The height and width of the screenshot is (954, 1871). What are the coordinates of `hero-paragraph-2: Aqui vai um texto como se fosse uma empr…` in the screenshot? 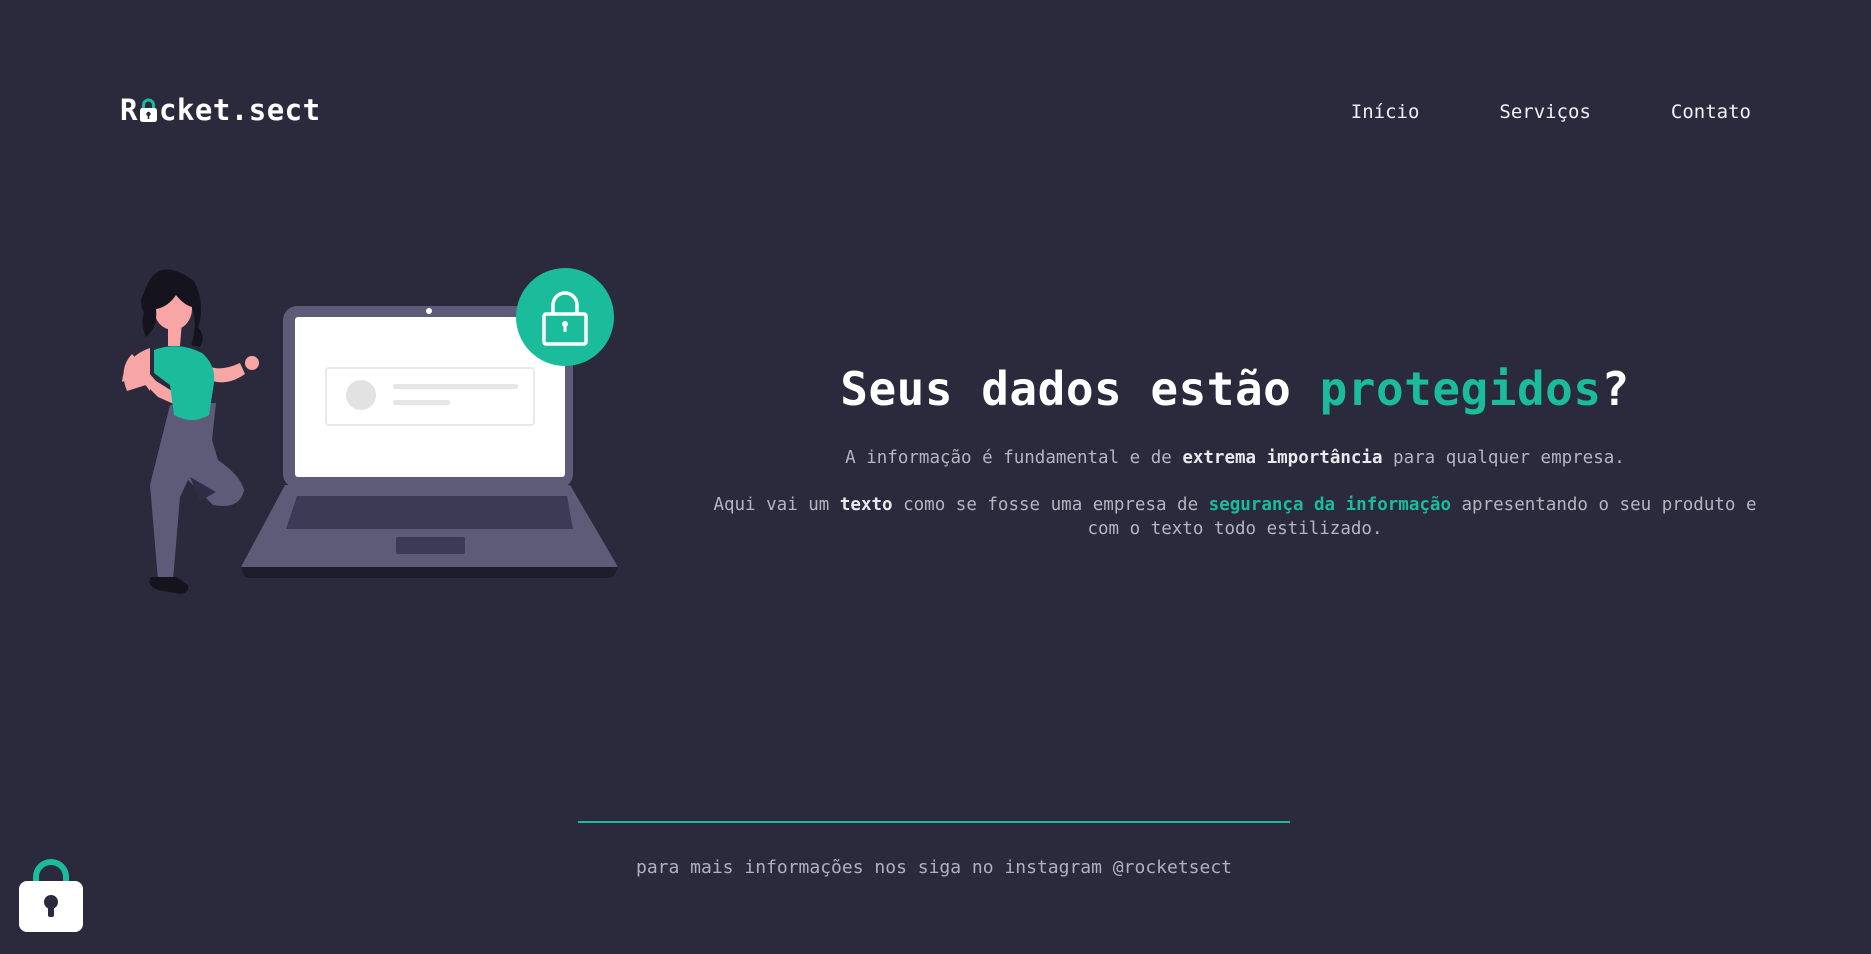 It's located at (1235, 517).